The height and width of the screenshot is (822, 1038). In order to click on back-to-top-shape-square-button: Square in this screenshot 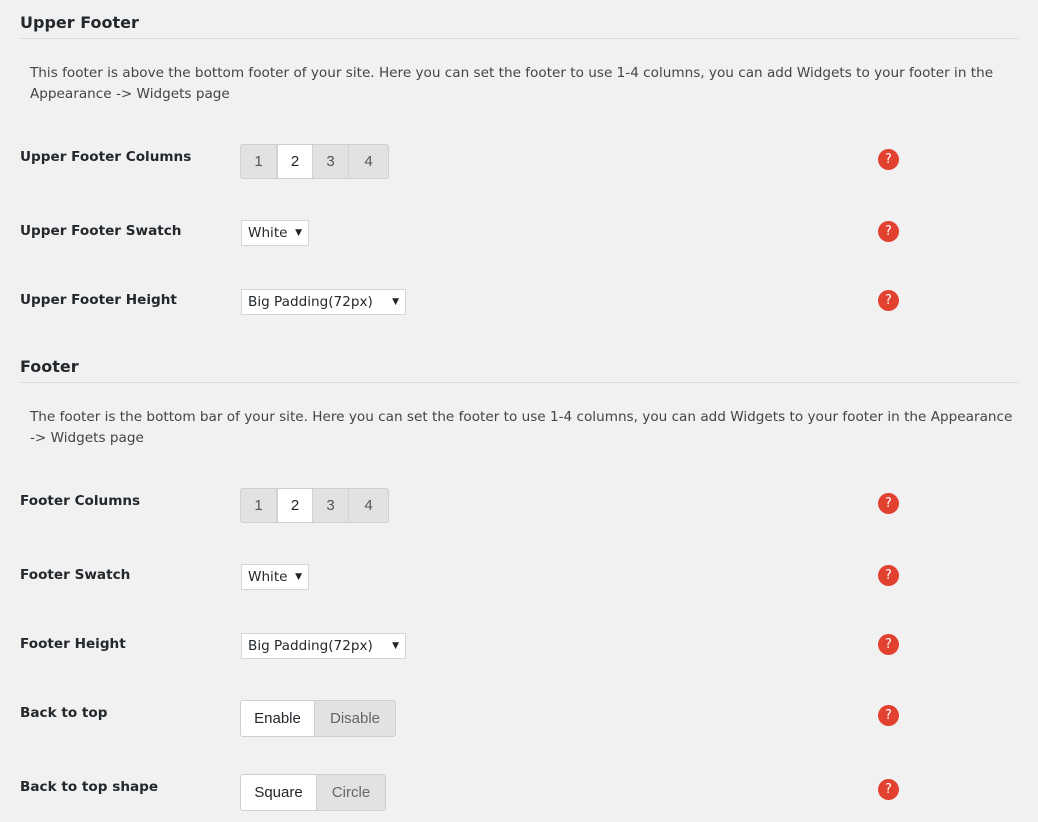, I will do `click(279, 792)`.